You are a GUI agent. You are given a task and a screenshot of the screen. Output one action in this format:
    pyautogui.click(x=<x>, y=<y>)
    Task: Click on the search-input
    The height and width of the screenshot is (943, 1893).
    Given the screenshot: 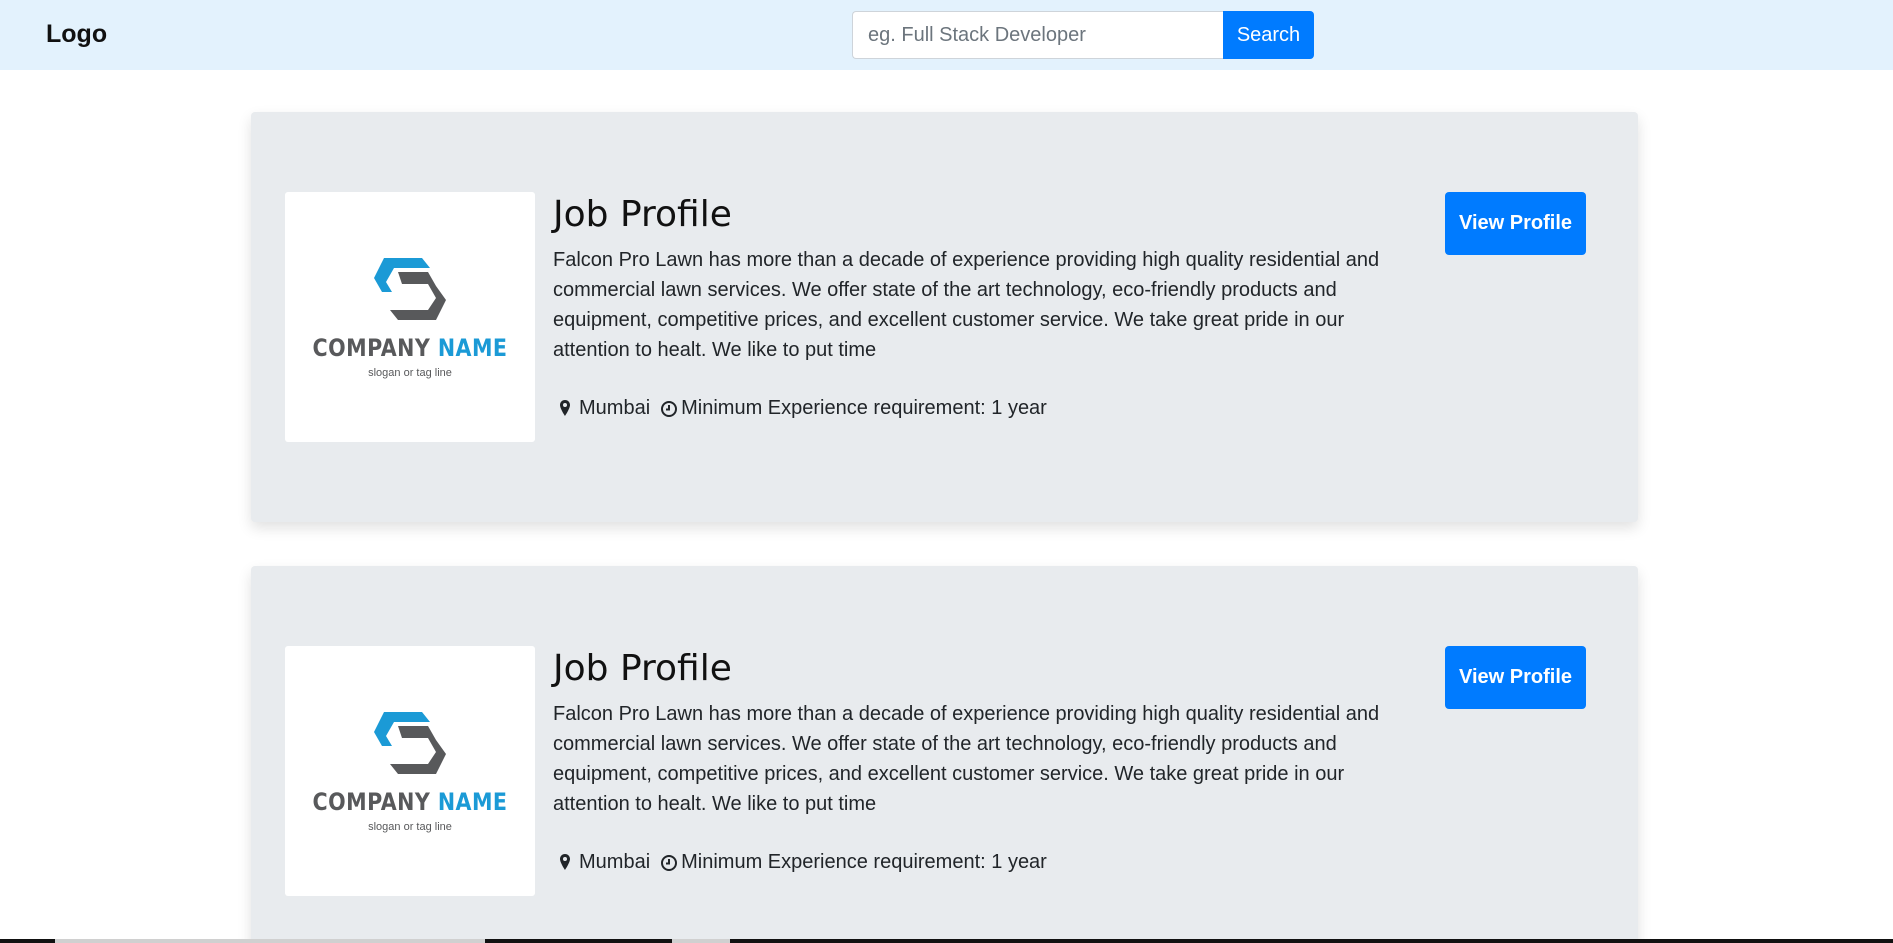 What is the action you would take?
    pyautogui.click(x=1038, y=35)
    